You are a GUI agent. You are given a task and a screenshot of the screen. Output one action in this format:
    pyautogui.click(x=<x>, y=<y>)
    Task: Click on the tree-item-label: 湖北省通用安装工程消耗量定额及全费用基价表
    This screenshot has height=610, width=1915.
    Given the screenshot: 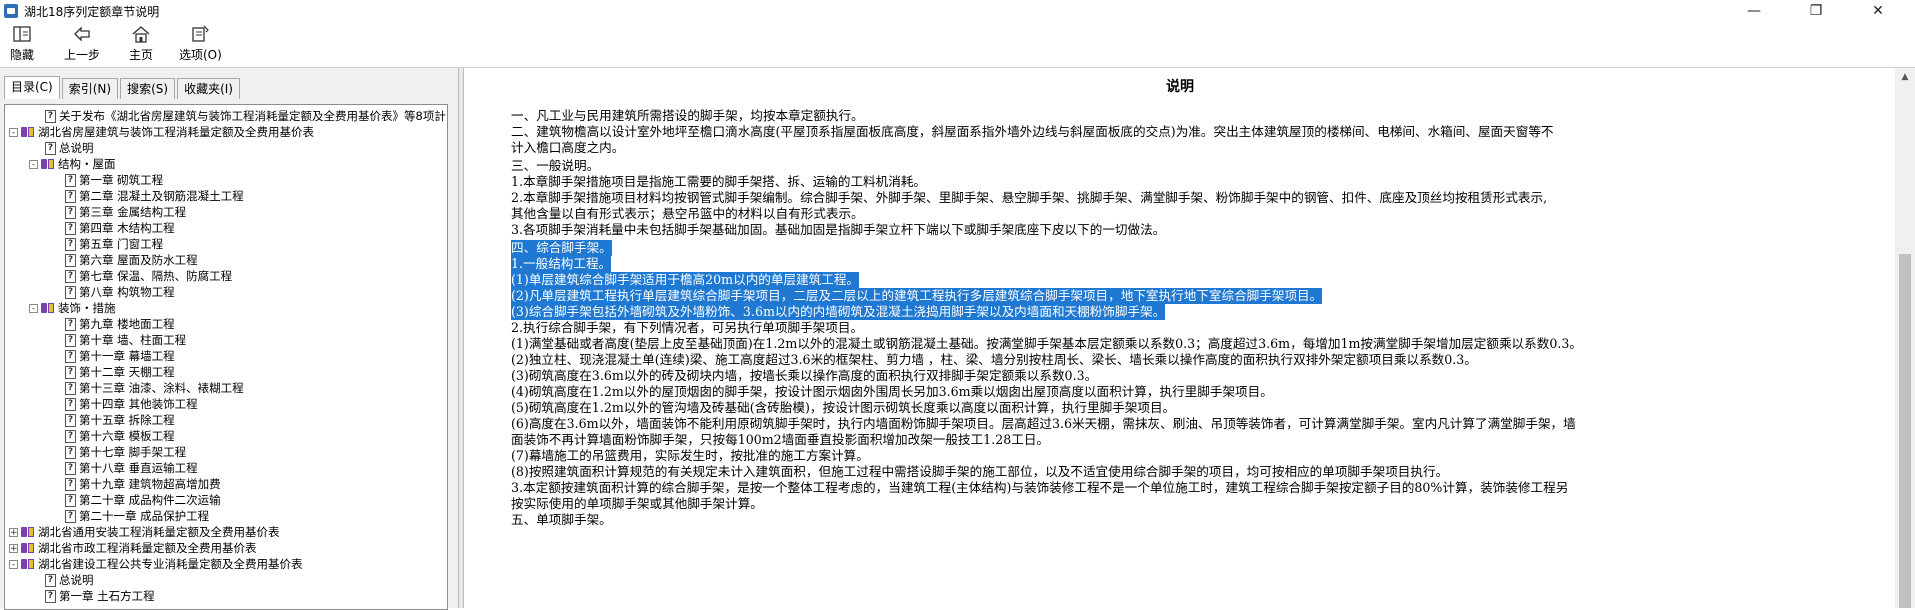 What is the action you would take?
    pyautogui.click(x=159, y=532)
    